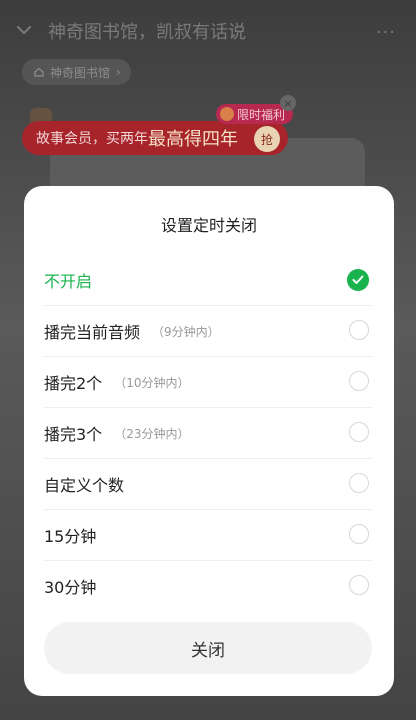 The image size is (416, 720). Describe the element at coordinates (267, 139) in the screenshot. I see `grab-button: 抢` at that location.